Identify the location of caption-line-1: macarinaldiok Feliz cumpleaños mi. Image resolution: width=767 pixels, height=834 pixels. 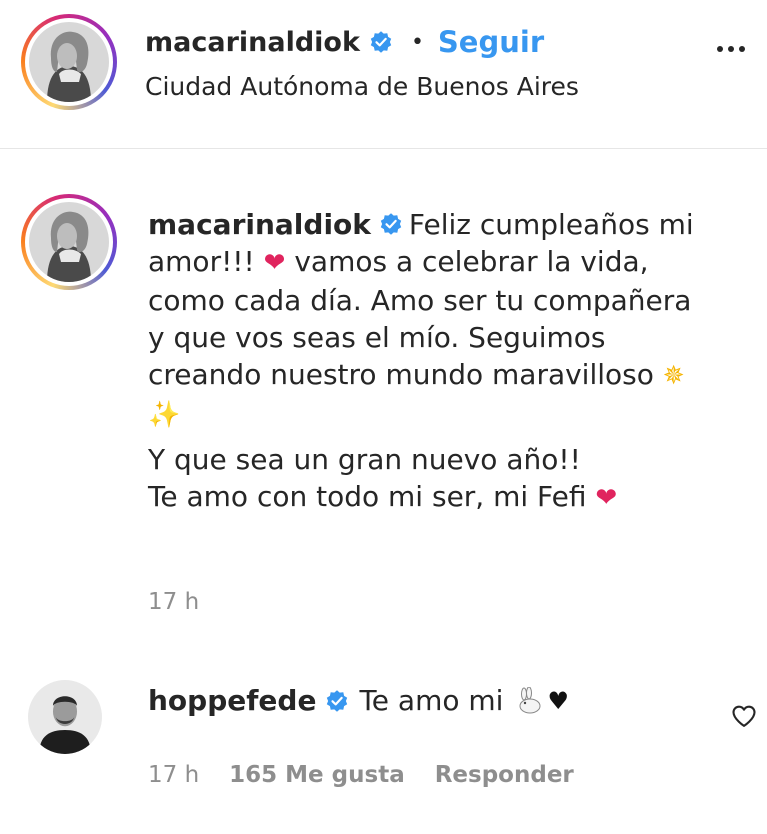
(450, 224).